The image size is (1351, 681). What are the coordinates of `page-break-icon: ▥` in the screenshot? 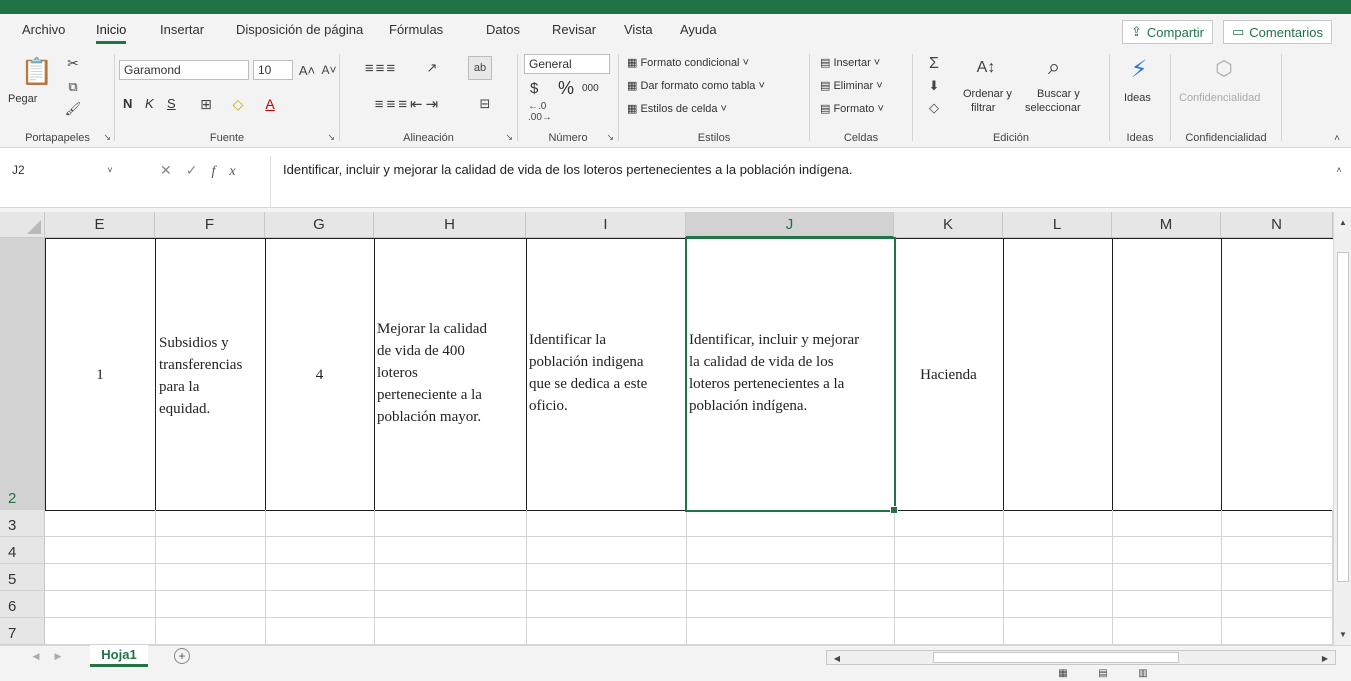 It's located at (1143, 673).